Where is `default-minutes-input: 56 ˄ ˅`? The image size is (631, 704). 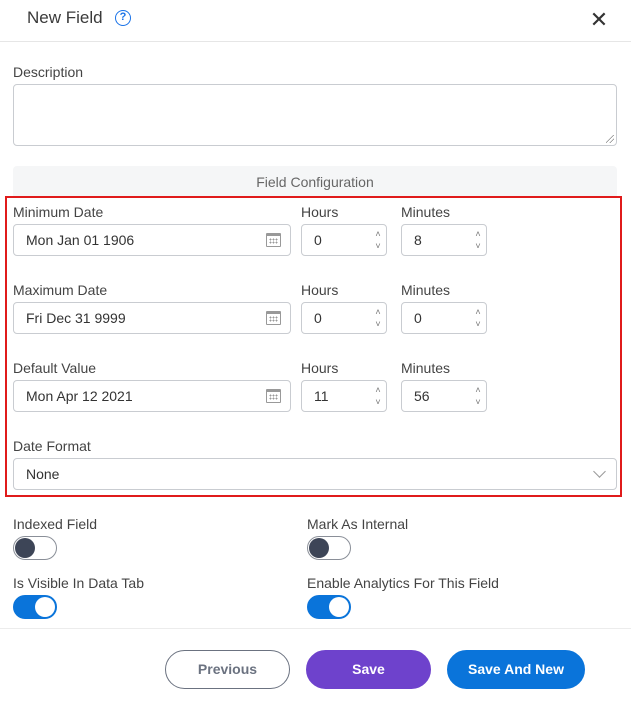
default-minutes-input: 56 ˄ ˅ is located at coordinates (444, 396).